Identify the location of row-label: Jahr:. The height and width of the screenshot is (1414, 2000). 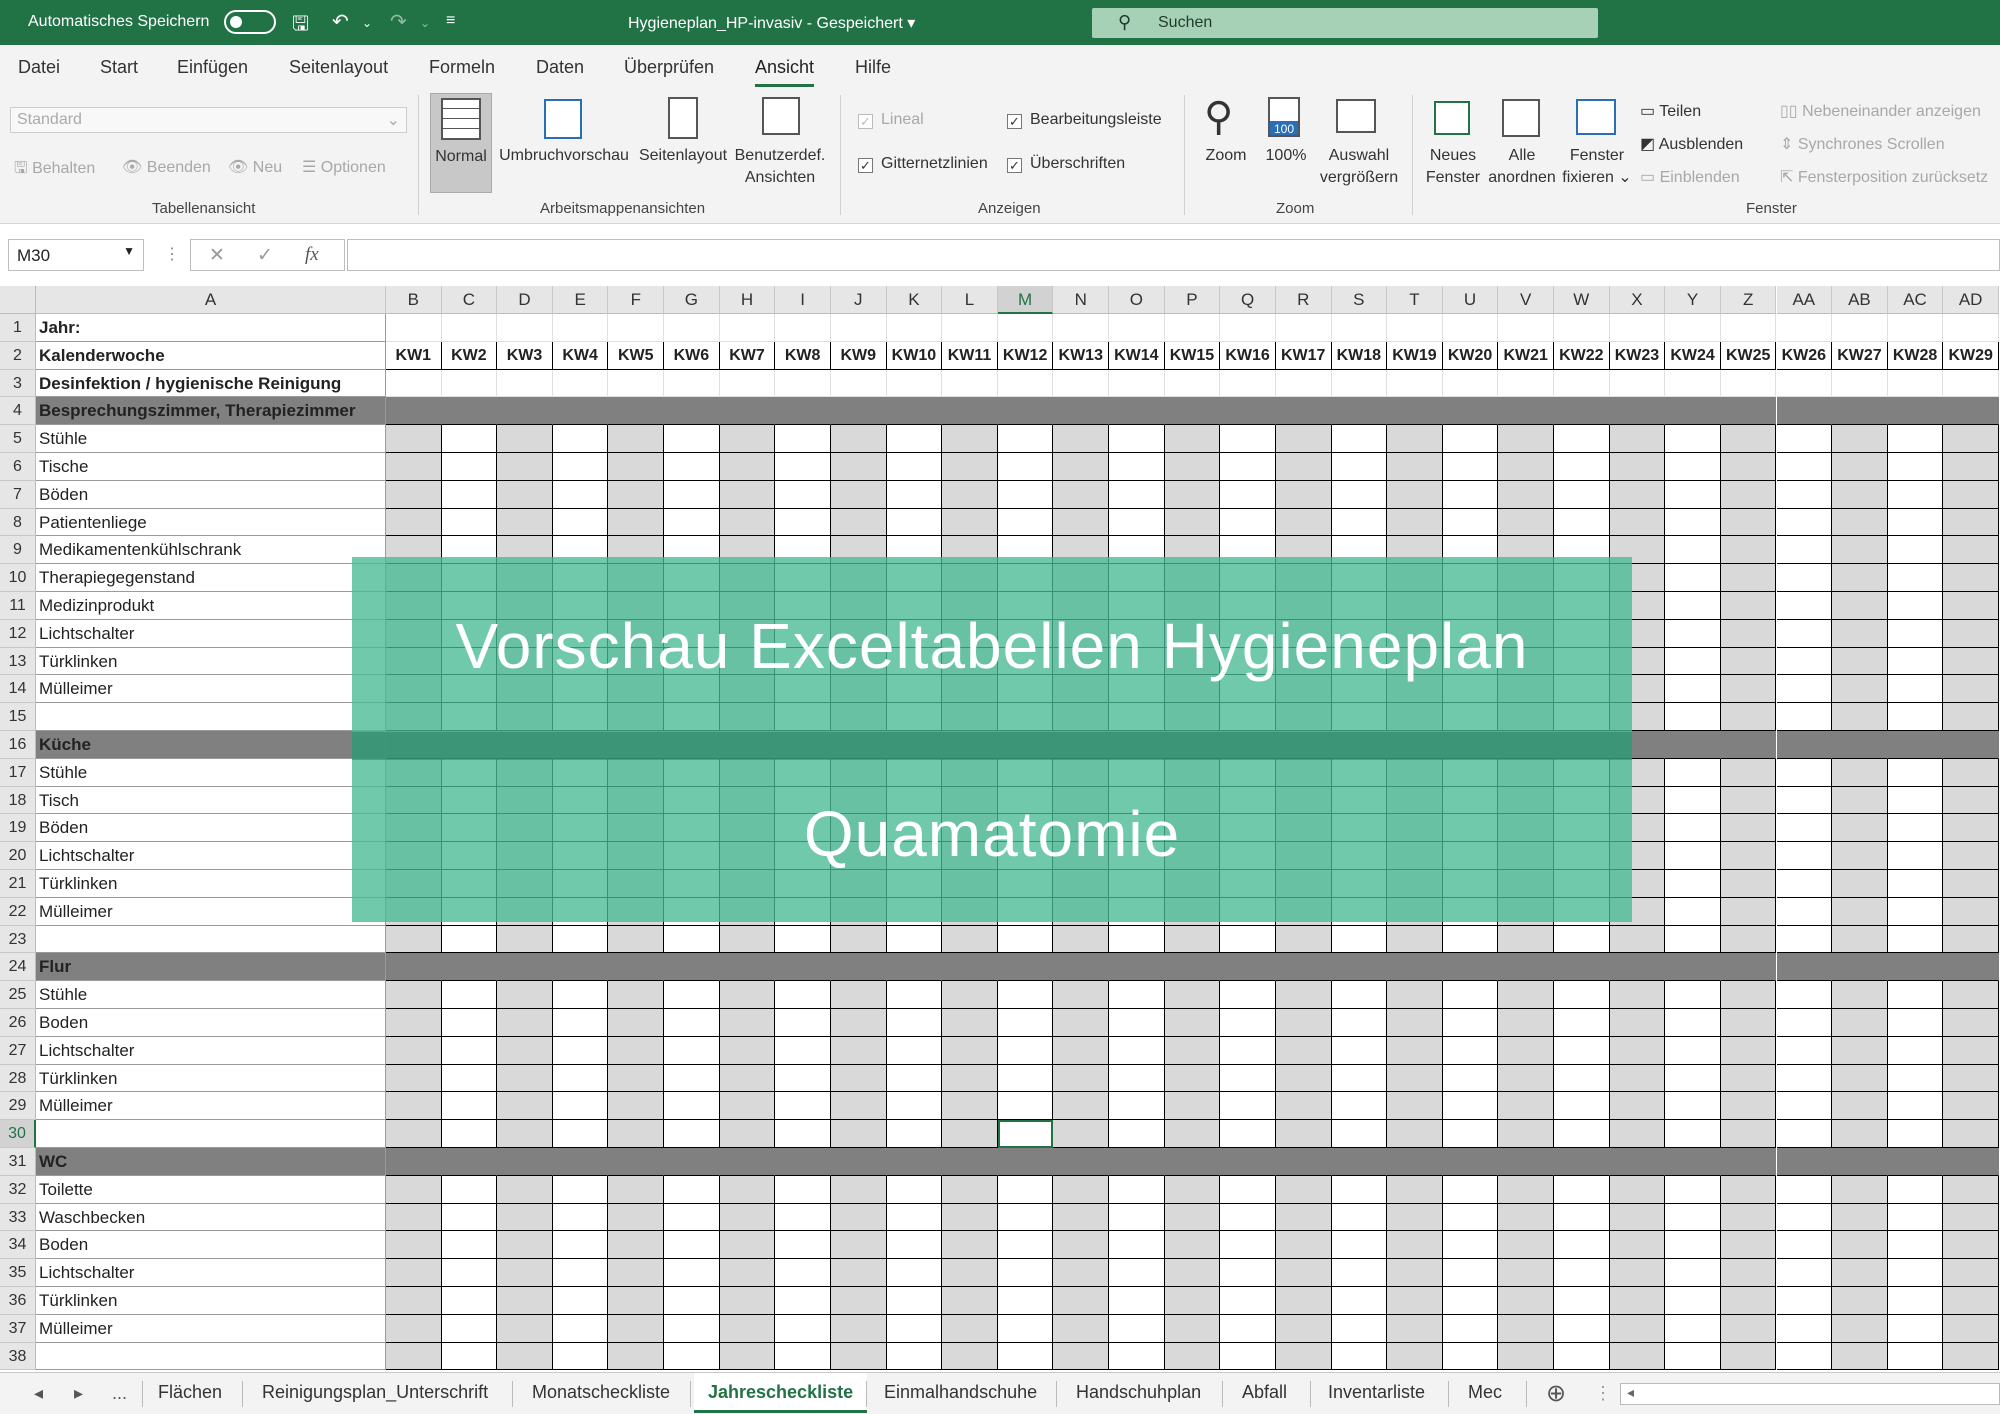
(211, 328).